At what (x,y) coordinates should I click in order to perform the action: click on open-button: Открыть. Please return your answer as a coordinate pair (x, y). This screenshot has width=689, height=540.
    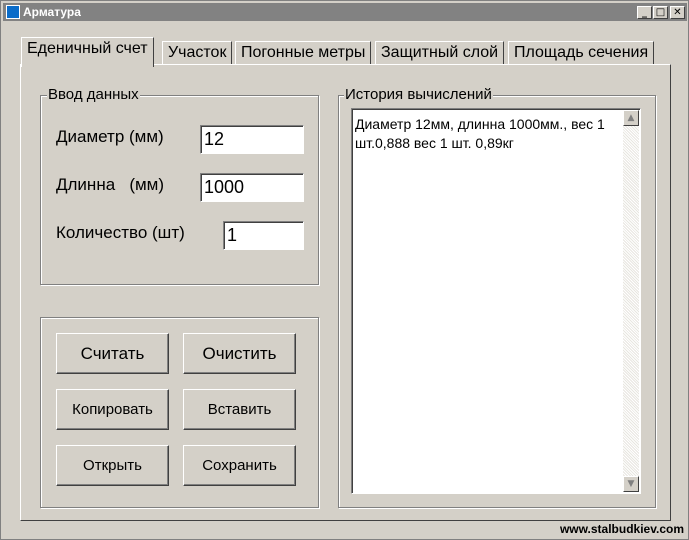
    Looking at the image, I should click on (112, 465).